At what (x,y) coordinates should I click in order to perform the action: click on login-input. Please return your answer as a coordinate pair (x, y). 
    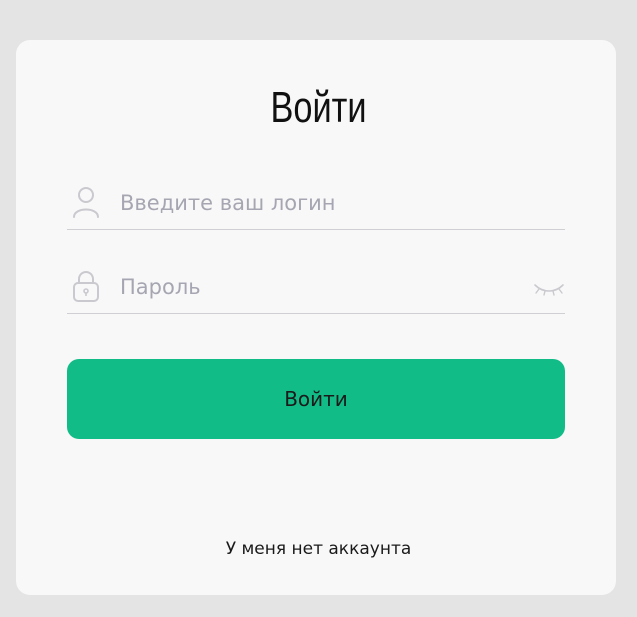
    Looking at the image, I should click on (325, 203).